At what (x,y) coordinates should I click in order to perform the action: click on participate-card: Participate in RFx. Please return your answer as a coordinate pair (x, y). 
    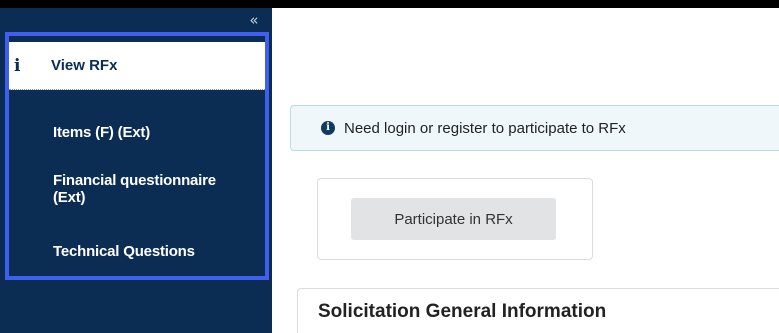
    Looking at the image, I should click on (455, 219).